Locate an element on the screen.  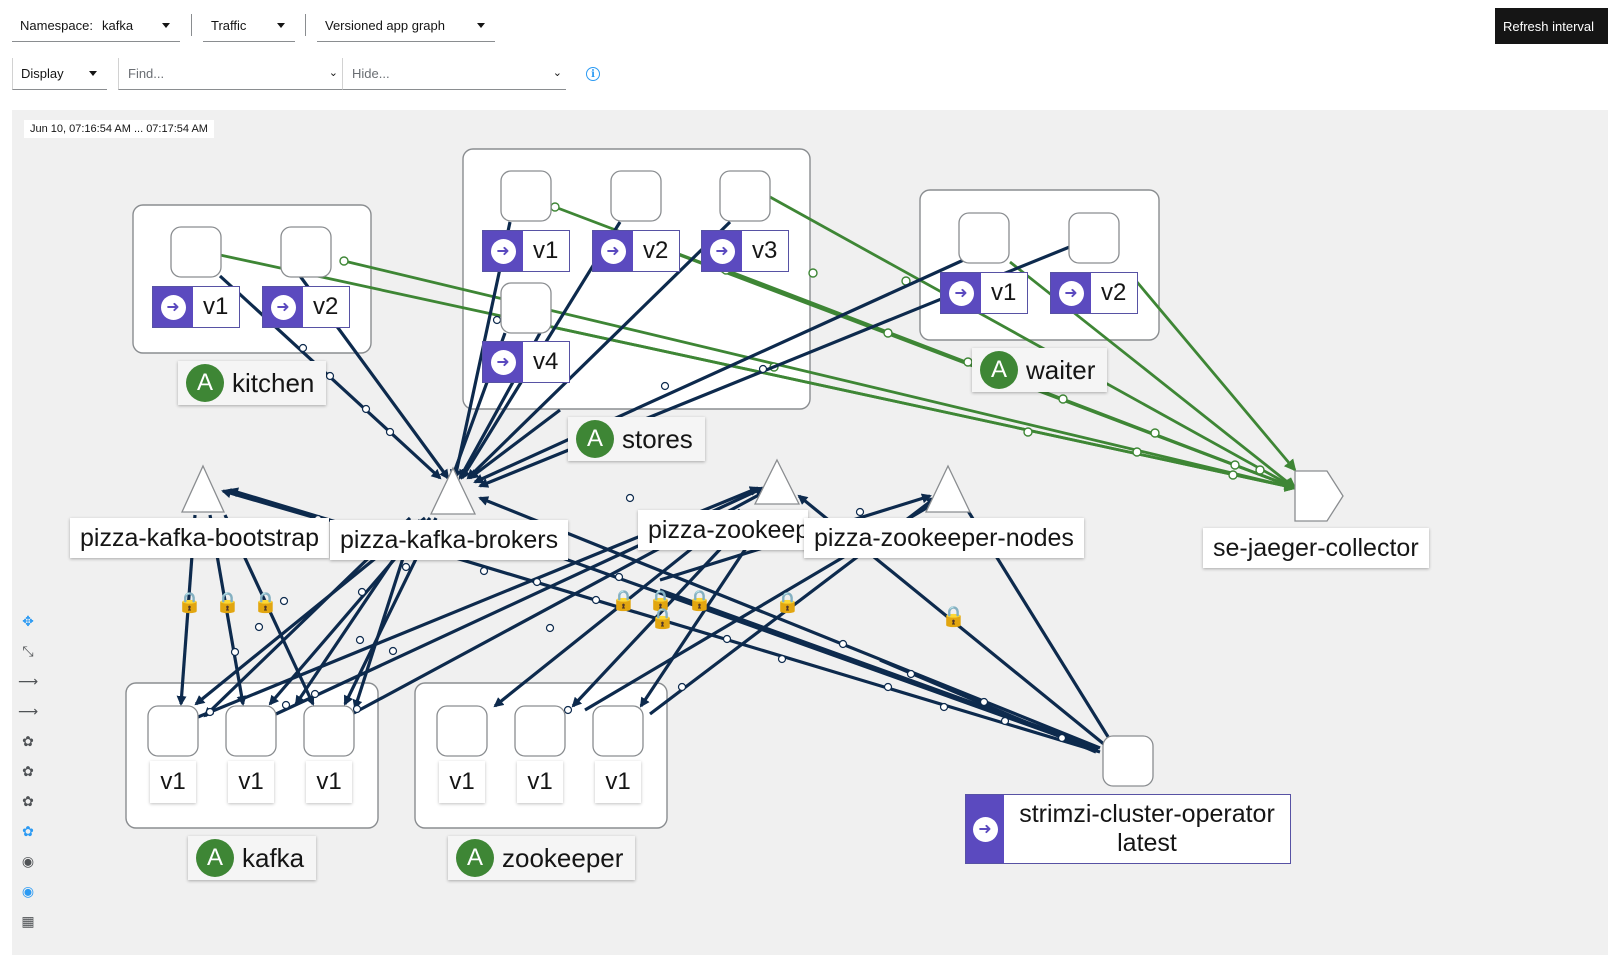
app-label-stores: A stores is located at coordinates (636, 439).